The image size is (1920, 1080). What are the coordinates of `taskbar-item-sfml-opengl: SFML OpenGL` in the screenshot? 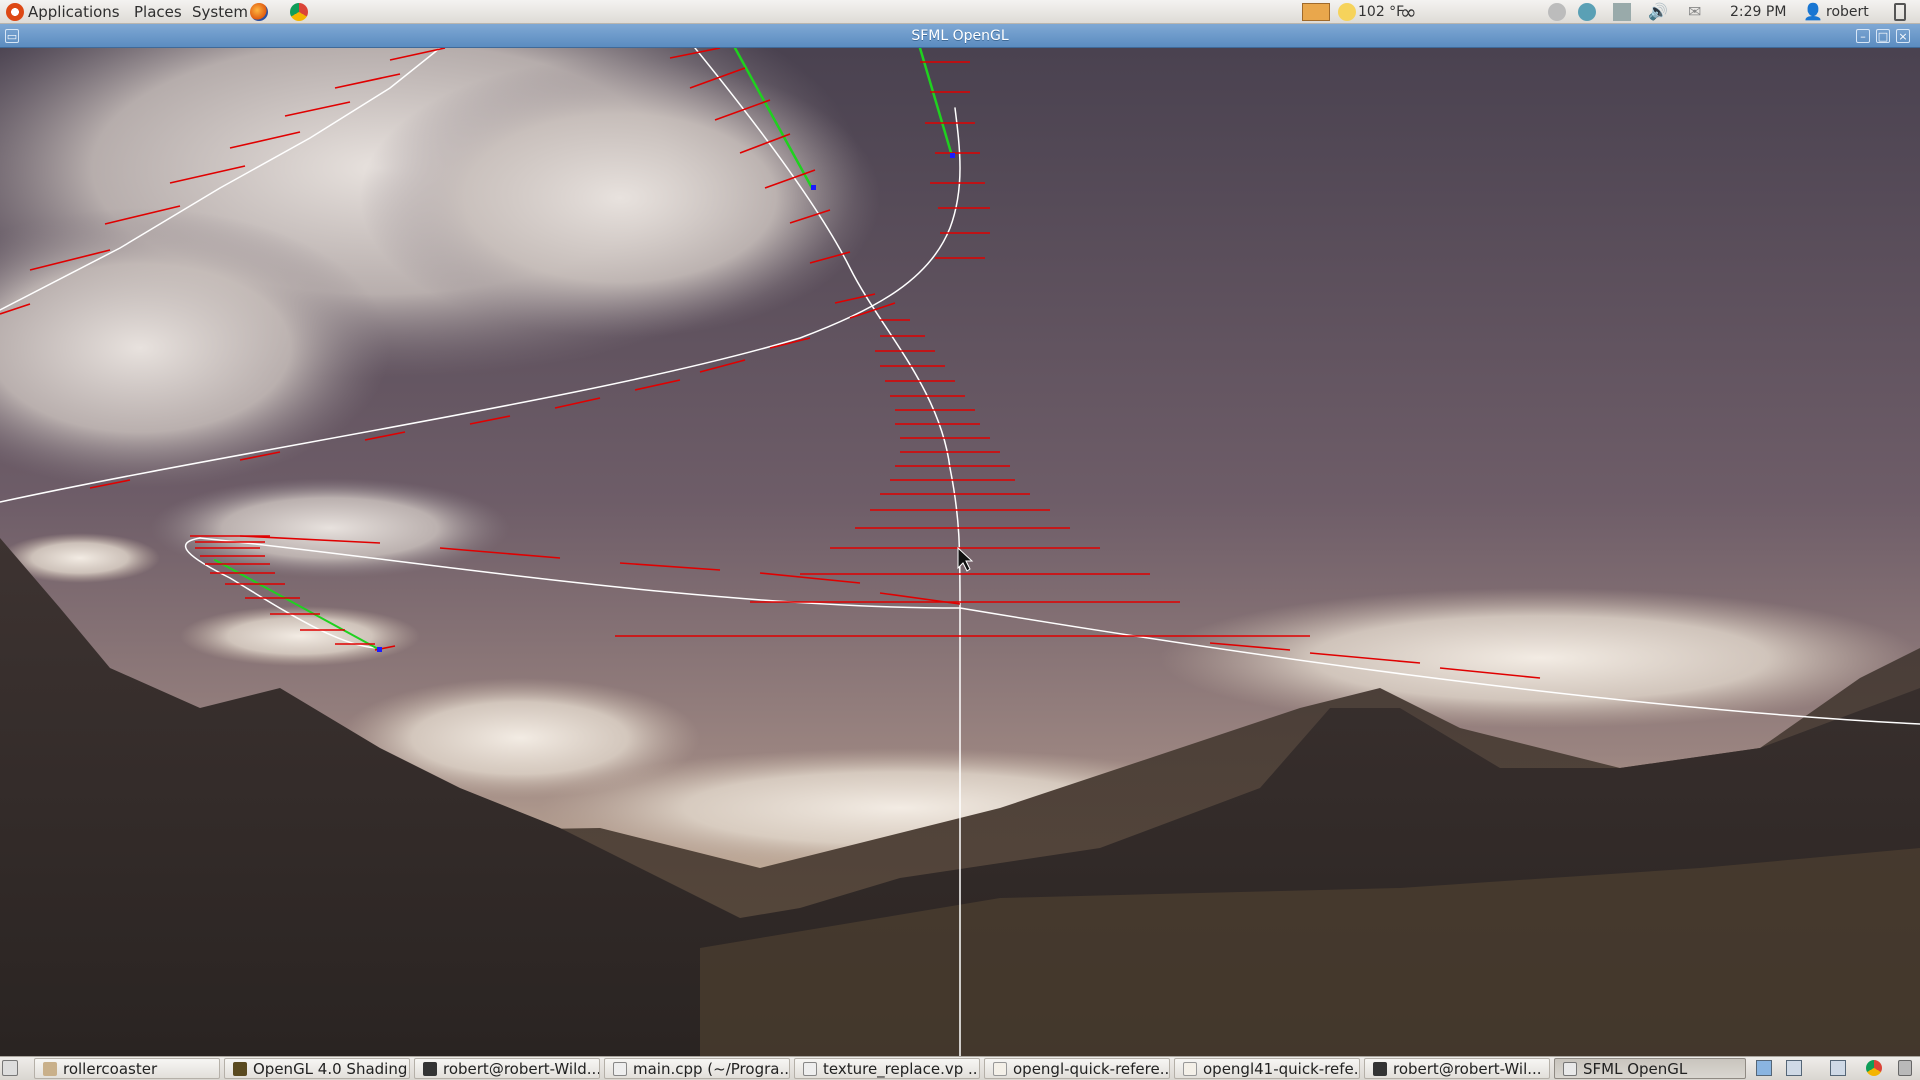 It's located at (1650, 1068).